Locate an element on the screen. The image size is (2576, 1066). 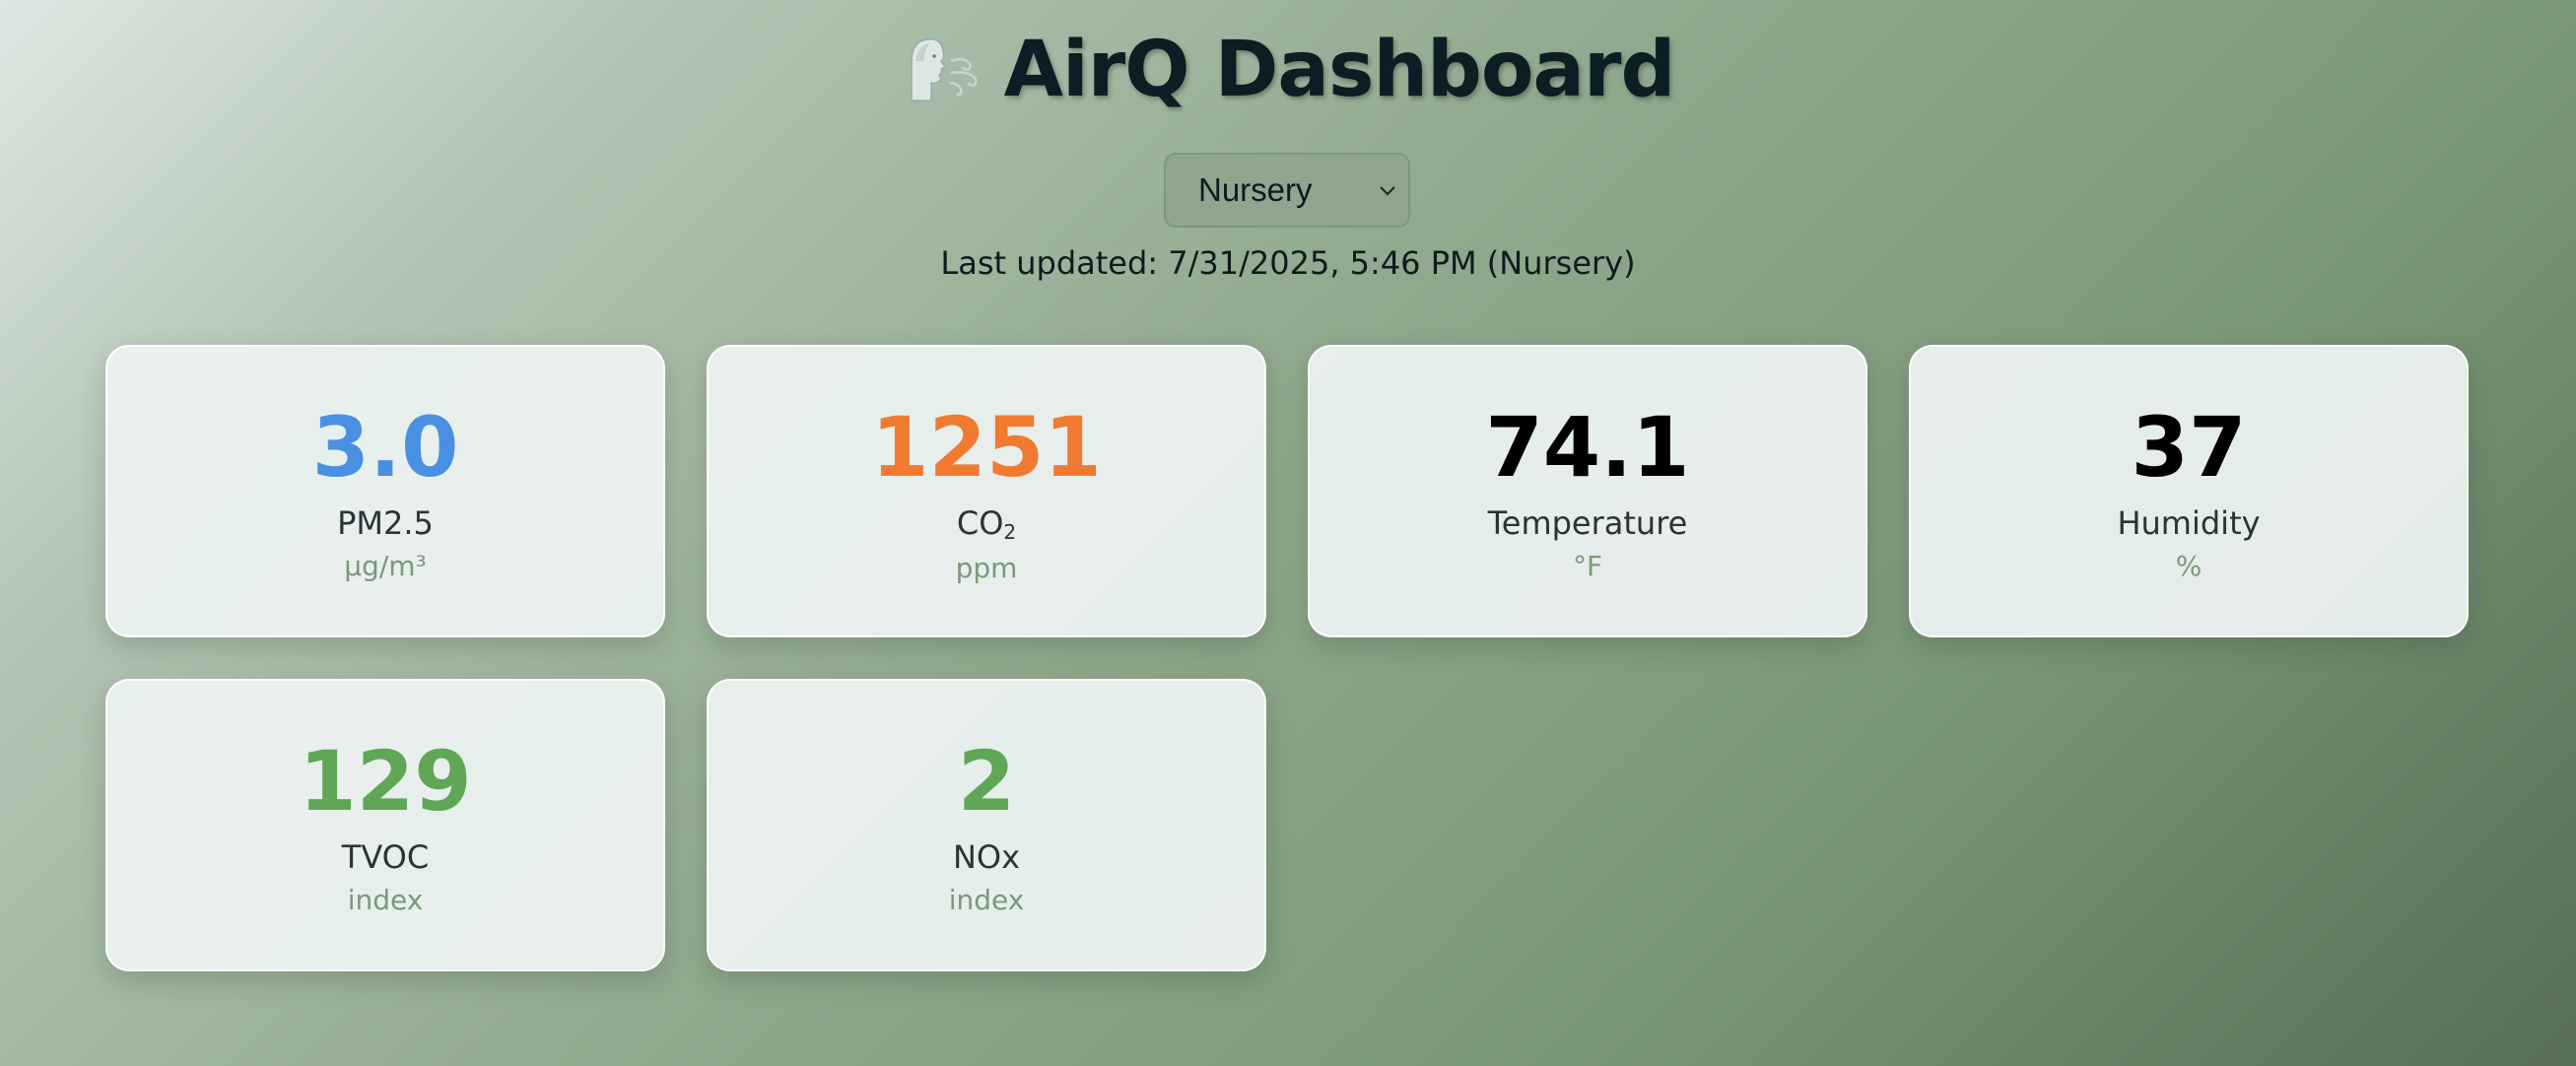
location-select-value: Nursery is located at coordinates (1255, 190).